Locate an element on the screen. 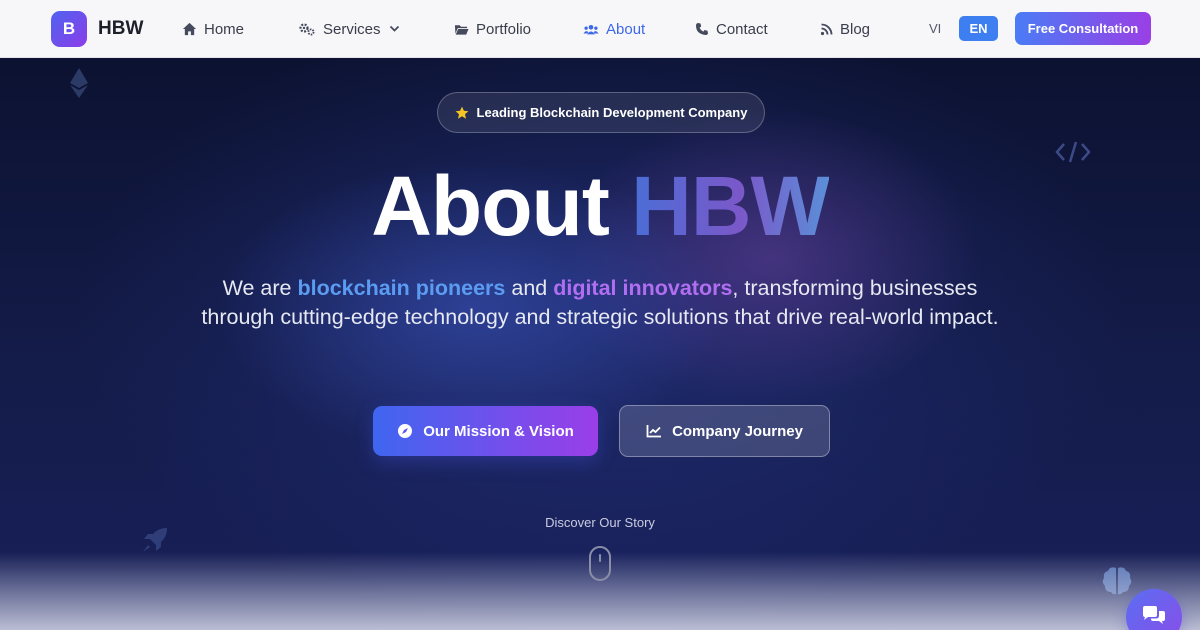  scroll-mouse-icon is located at coordinates (600, 563).